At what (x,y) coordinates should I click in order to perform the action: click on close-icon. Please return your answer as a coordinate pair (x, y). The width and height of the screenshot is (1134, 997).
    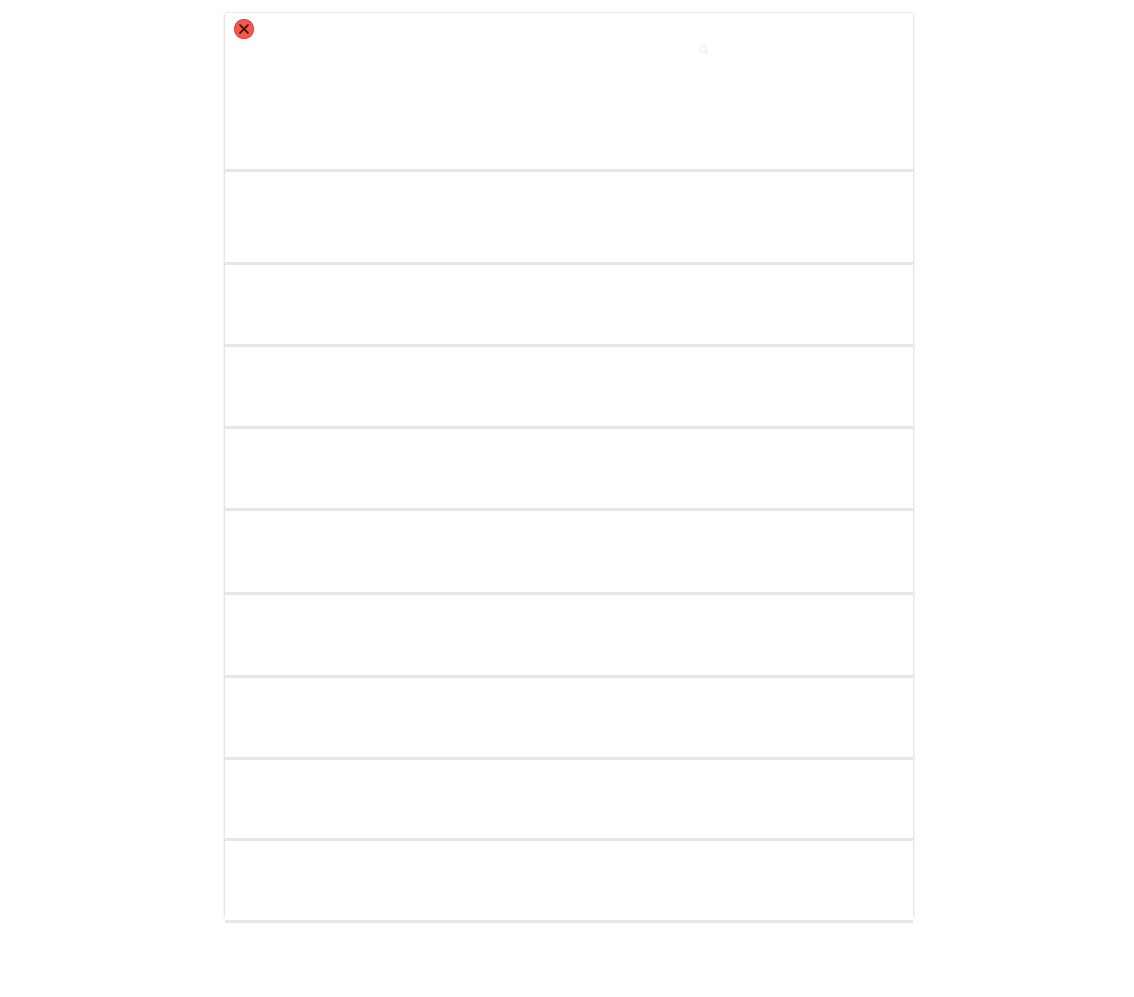
    Looking at the image, I should click on (244, 29).